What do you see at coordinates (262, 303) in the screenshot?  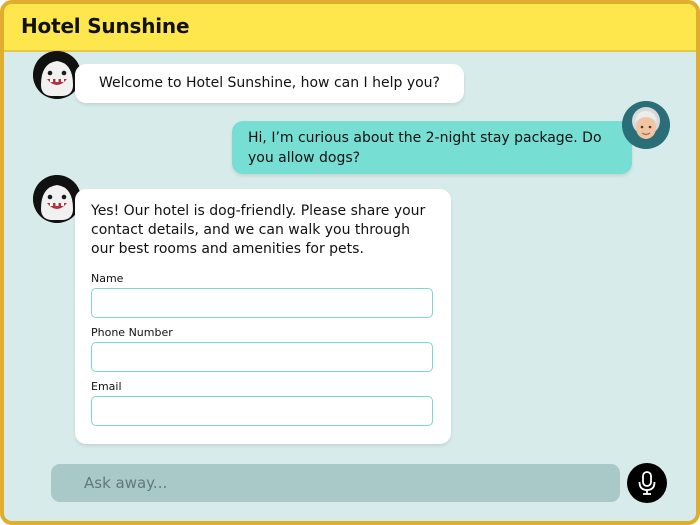 I see `name-field` at bounding box center [262, 303].